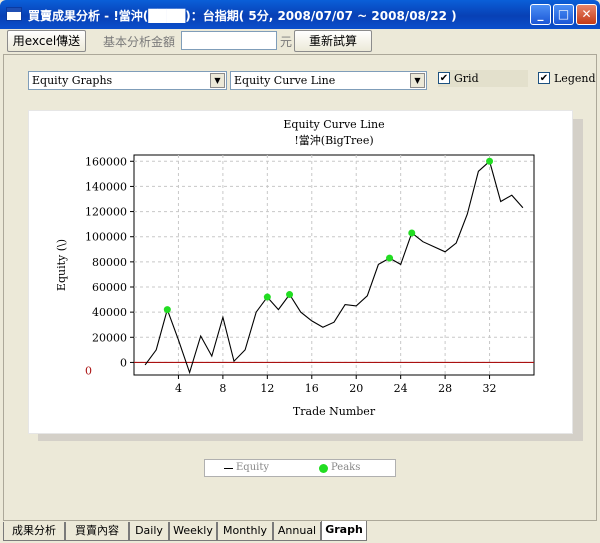 The width and height of the screenshot is (600, 543). I want to click on amount-label: 基本分析金額, so click(139, 42).